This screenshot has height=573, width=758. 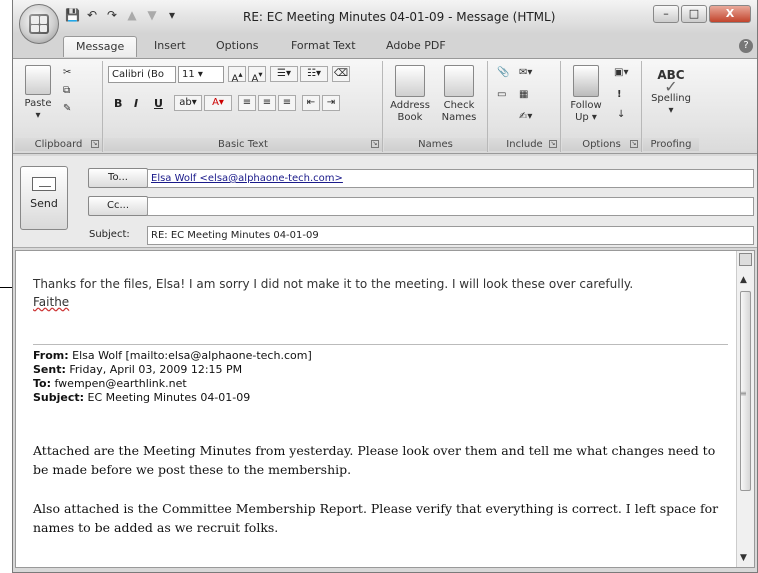 I want to click on attach-item-icon: ✉▾, so click(x=525, y=72).